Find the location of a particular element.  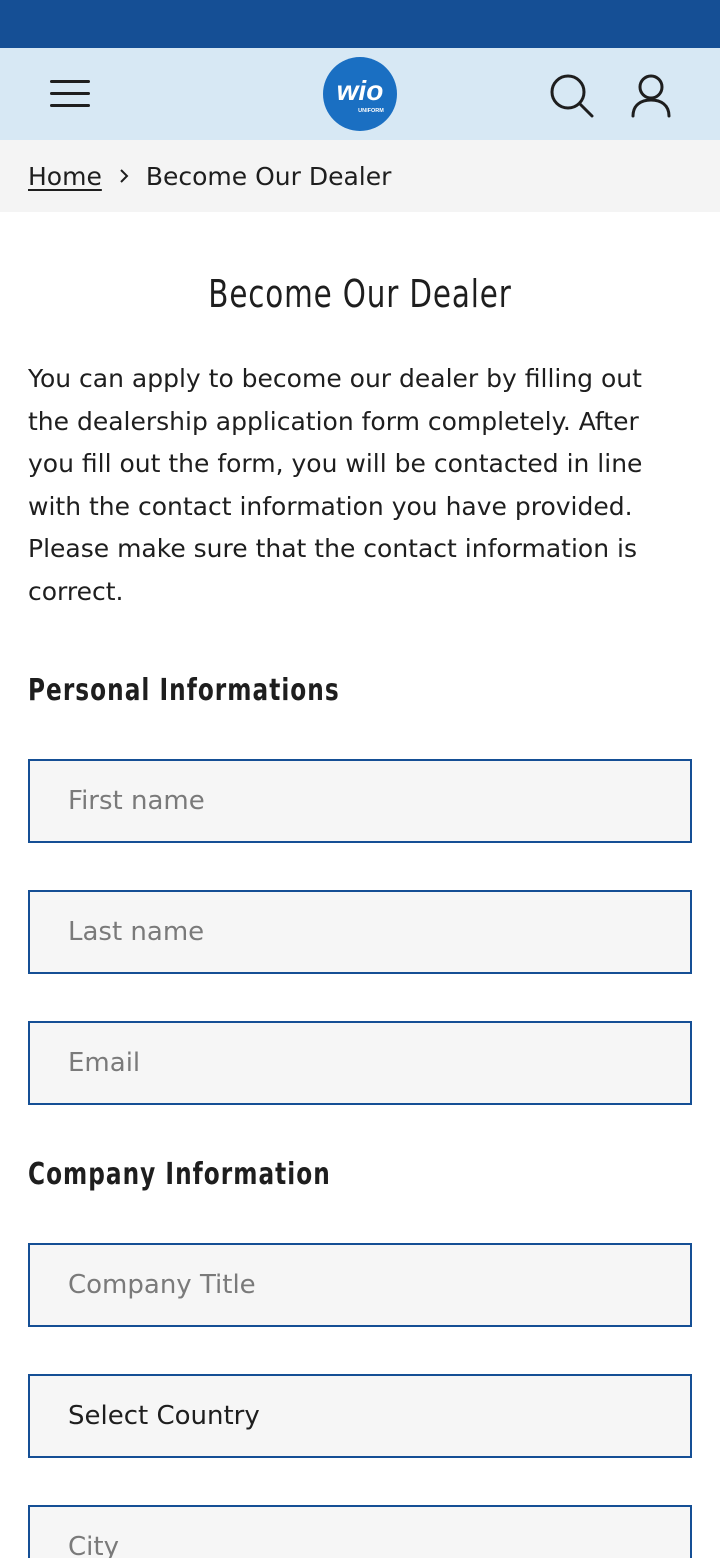

breadcrumb-home-link: Home is located at coordinates (65, 176).